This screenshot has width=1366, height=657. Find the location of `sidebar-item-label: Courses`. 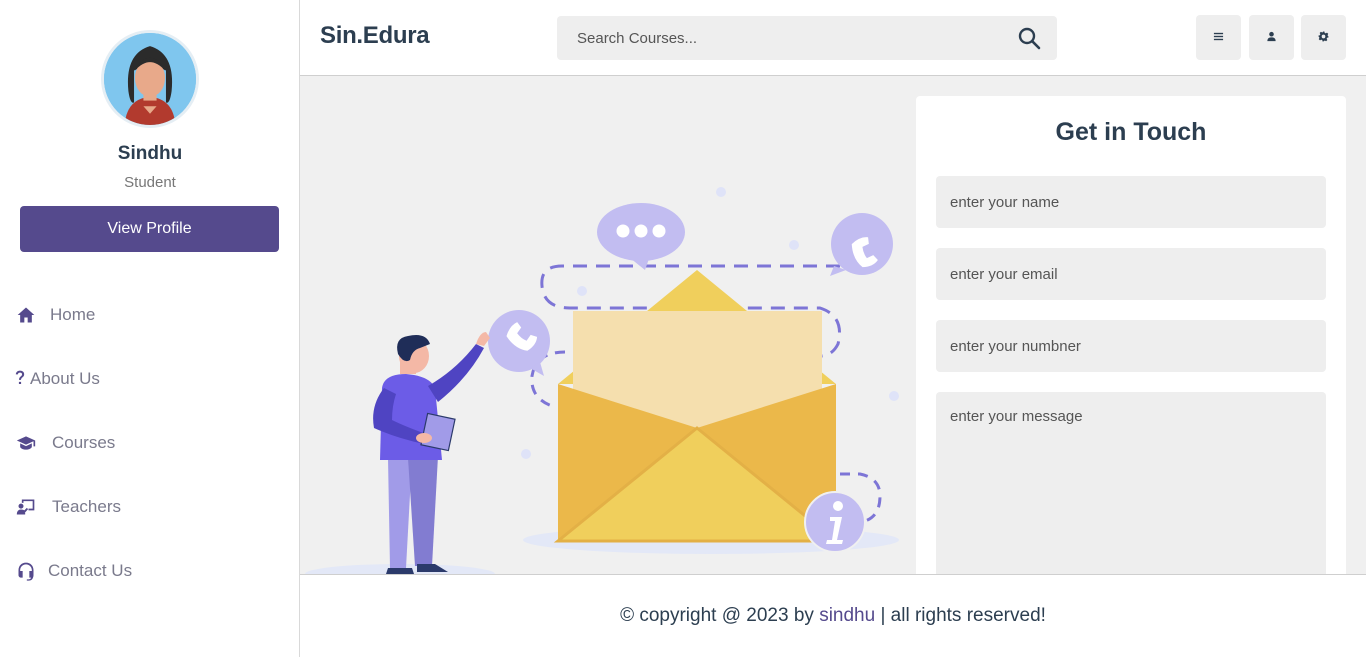

sidebar-item-label: Courses is located at coordinates (84, 442).